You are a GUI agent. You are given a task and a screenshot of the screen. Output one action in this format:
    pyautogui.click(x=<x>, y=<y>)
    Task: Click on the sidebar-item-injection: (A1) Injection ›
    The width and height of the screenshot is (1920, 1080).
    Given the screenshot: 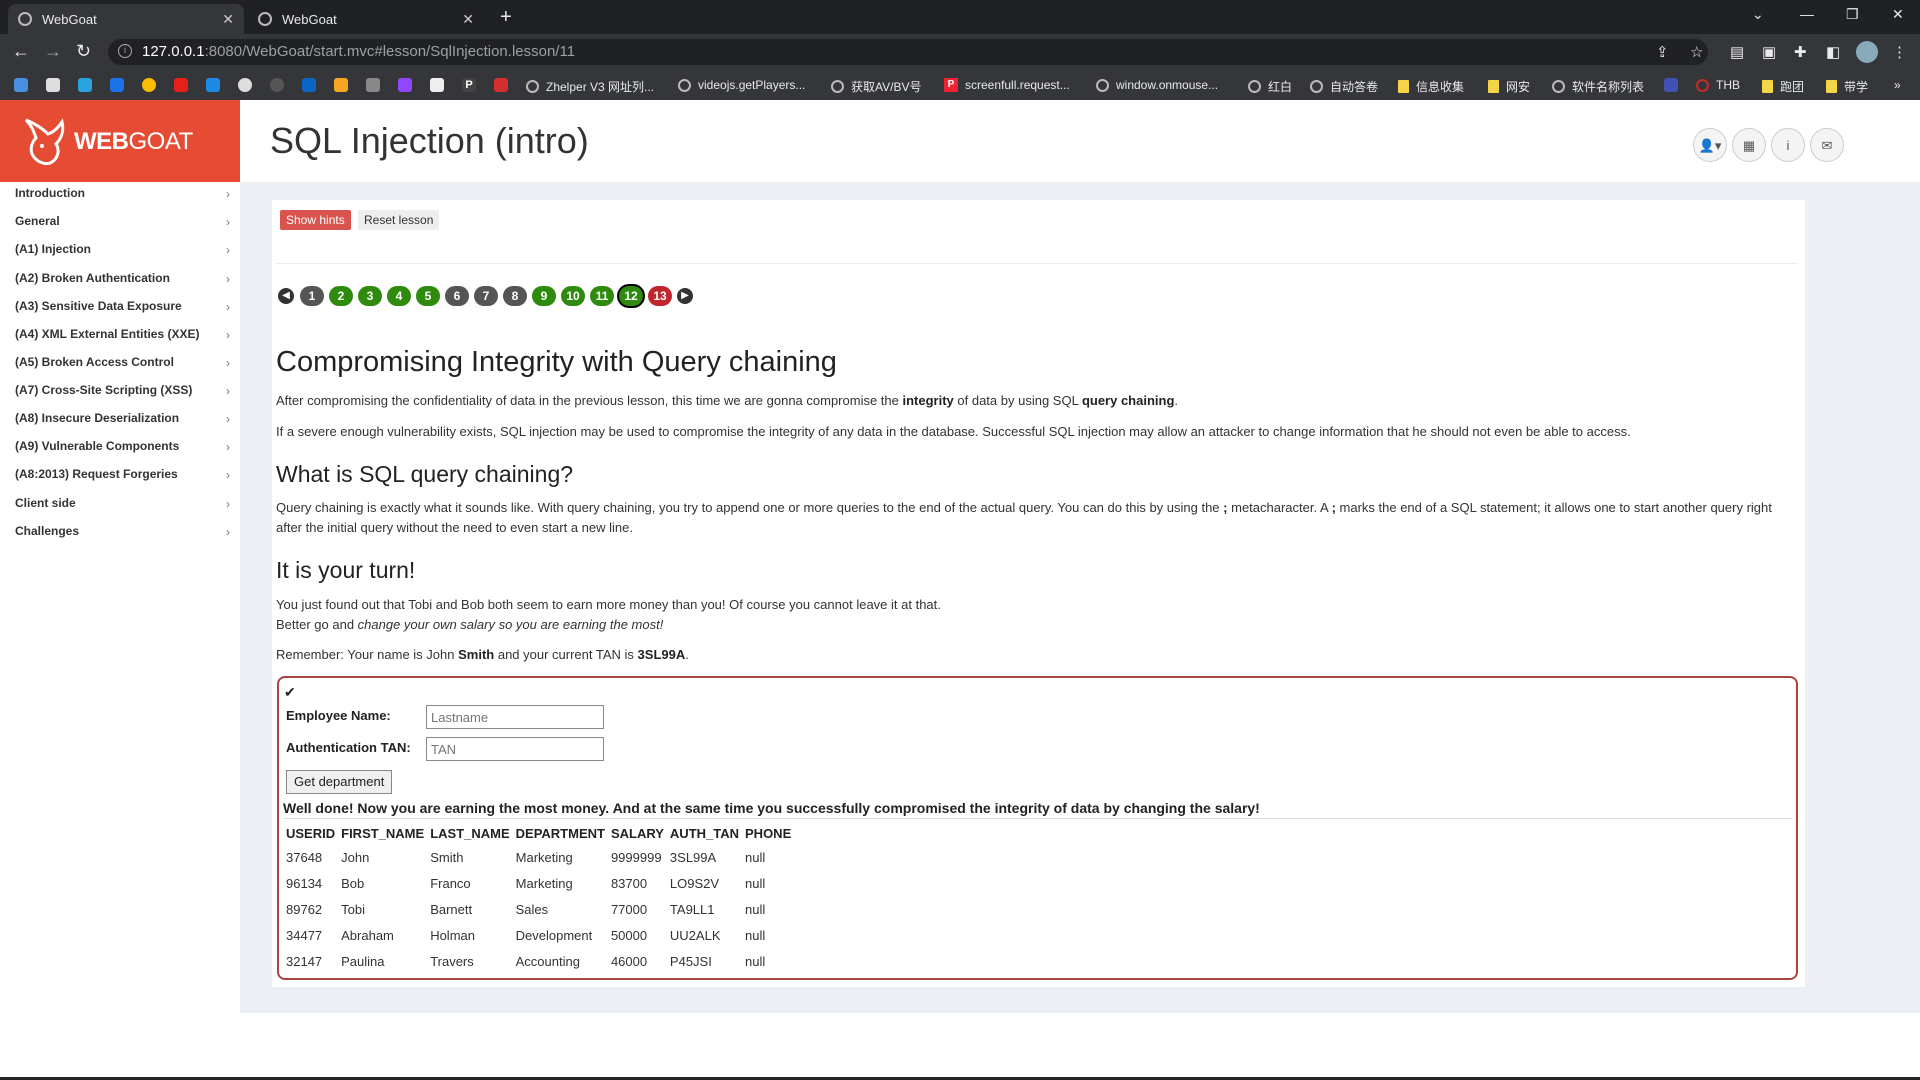 What is the action you would take?
    pyautogui.click(x=122, y=249)
    